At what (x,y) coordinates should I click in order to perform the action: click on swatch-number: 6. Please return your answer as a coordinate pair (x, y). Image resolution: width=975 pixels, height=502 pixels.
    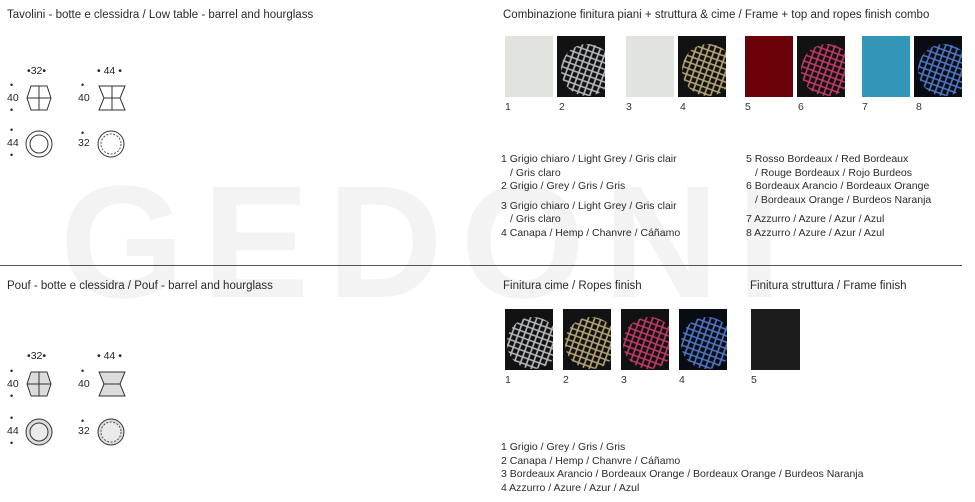
    Looking at the image, I should click on (801, 107).